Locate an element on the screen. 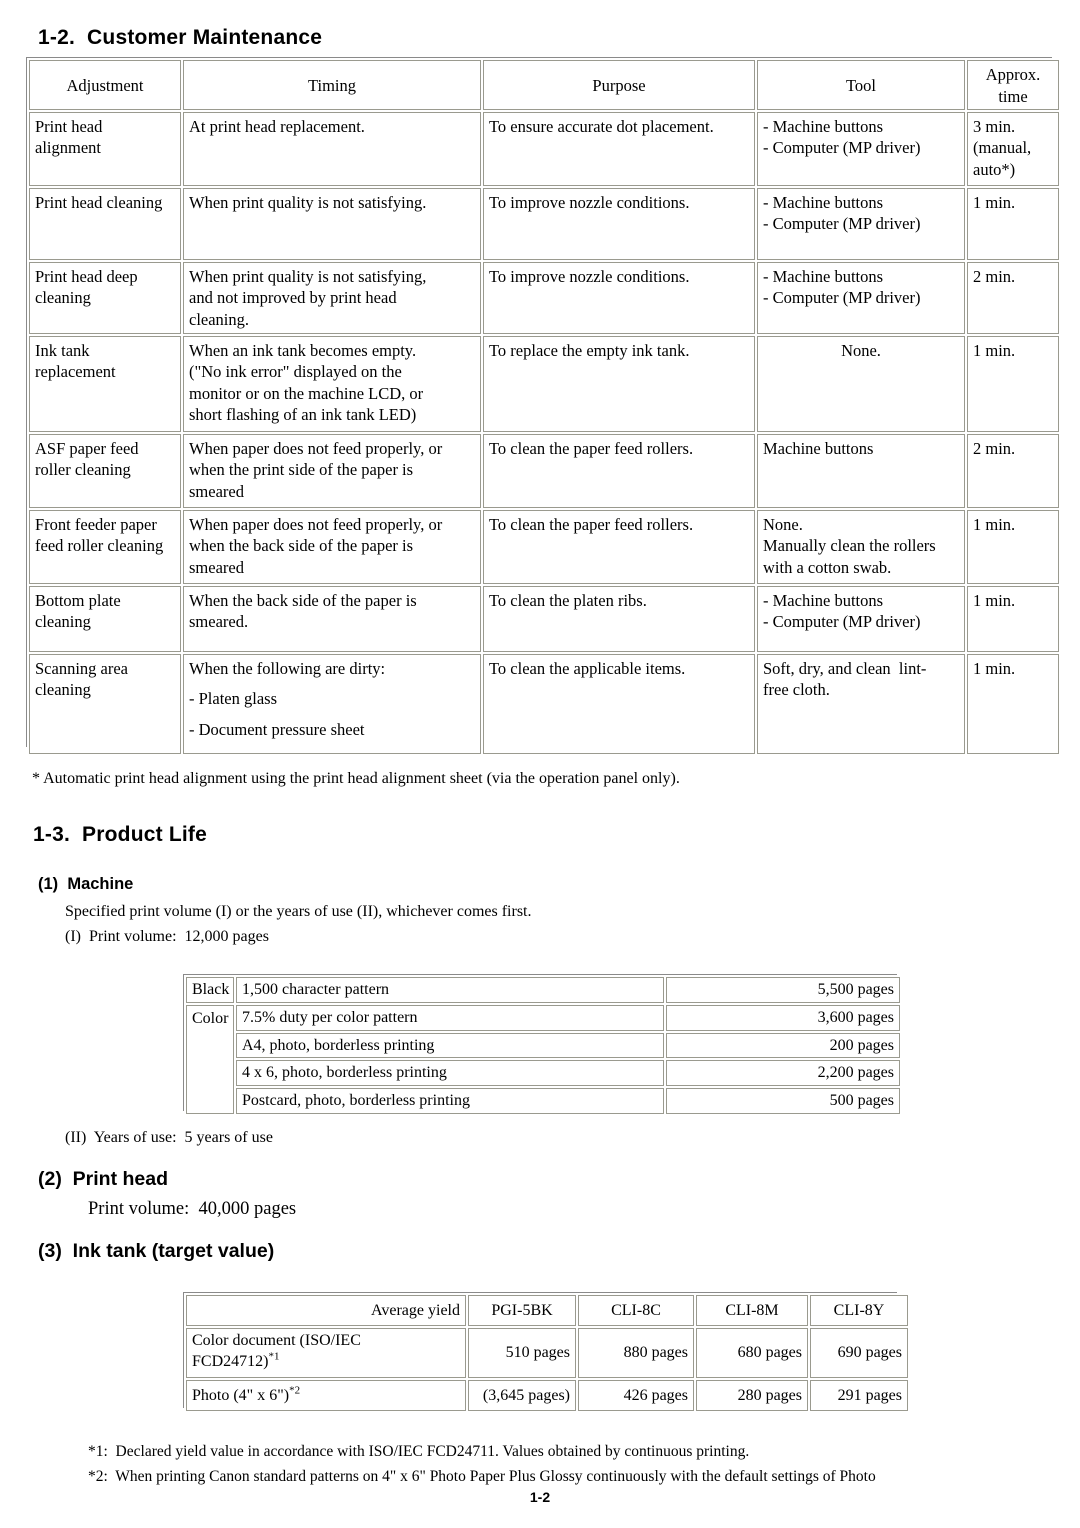  cell-yield-cli-8y: 291 pages is located at coordinates (859, 1395).